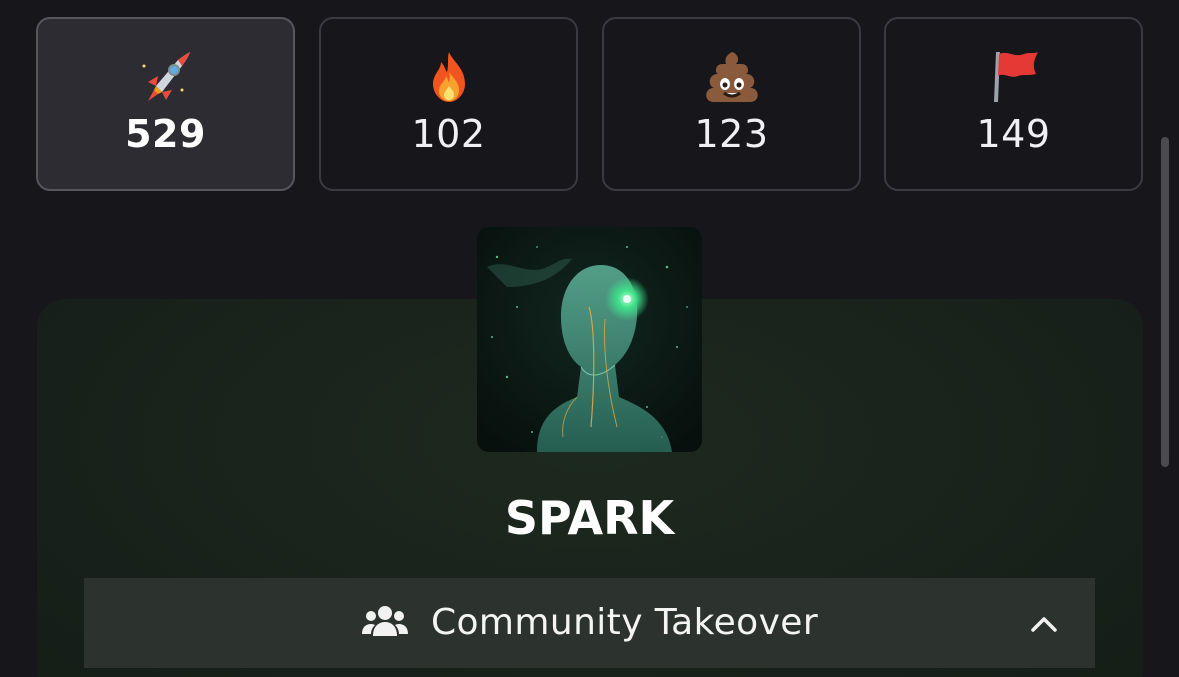  I want to click on fire-icon, so click(449, 76).